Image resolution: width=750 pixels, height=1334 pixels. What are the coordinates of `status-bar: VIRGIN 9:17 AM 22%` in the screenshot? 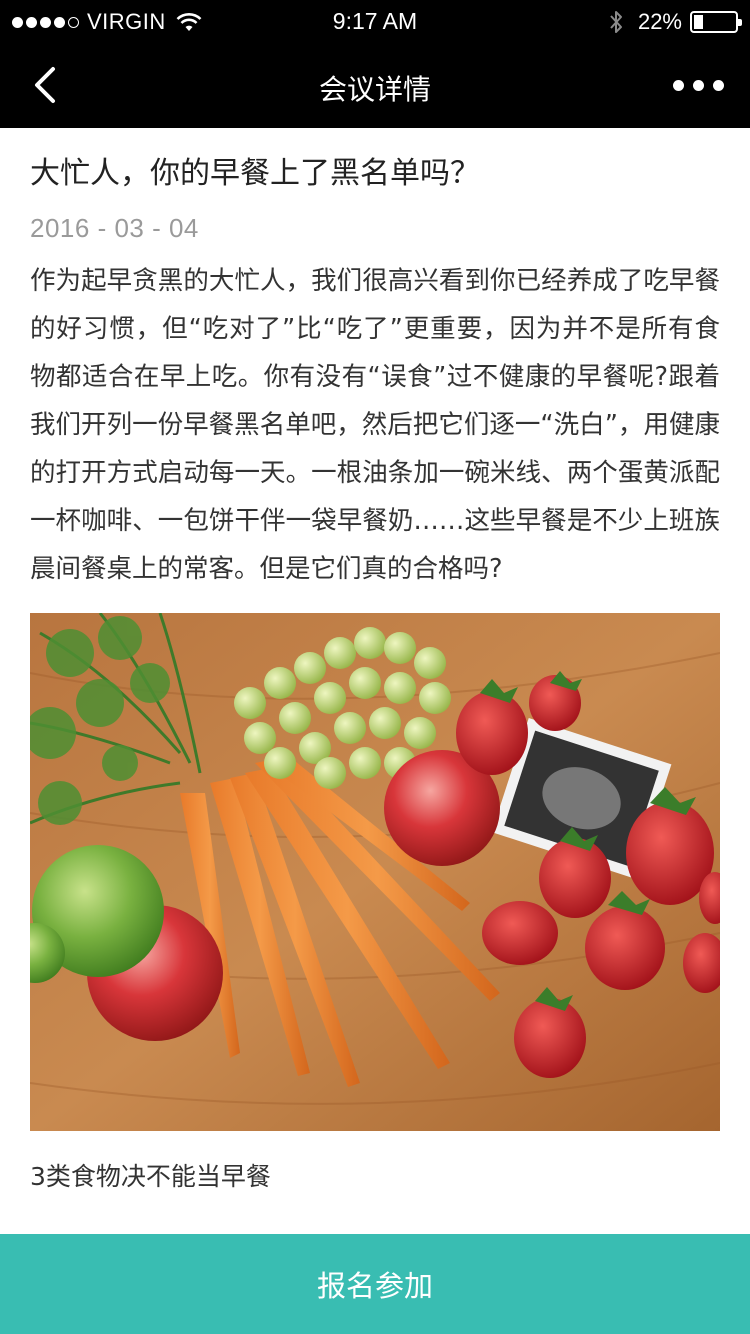 It's located at (375, 21).